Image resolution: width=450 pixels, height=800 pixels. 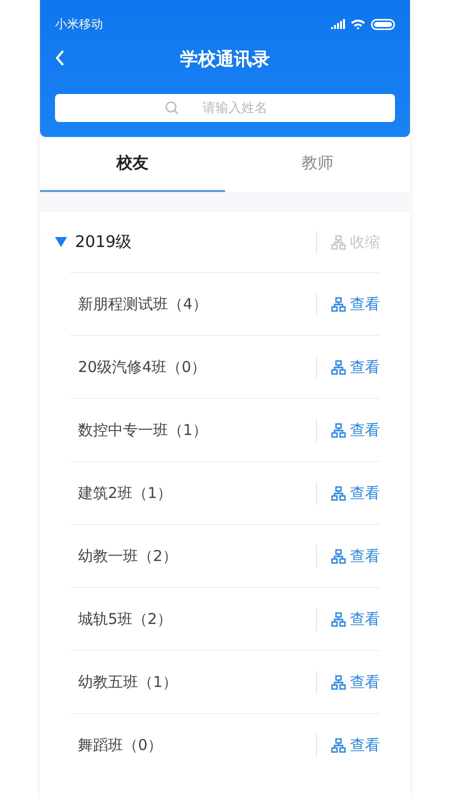 What do you see at coordinates (79, 24) in the screenshot?
I see `carrier-name: 小米移动` at bounding box center [79, 24].